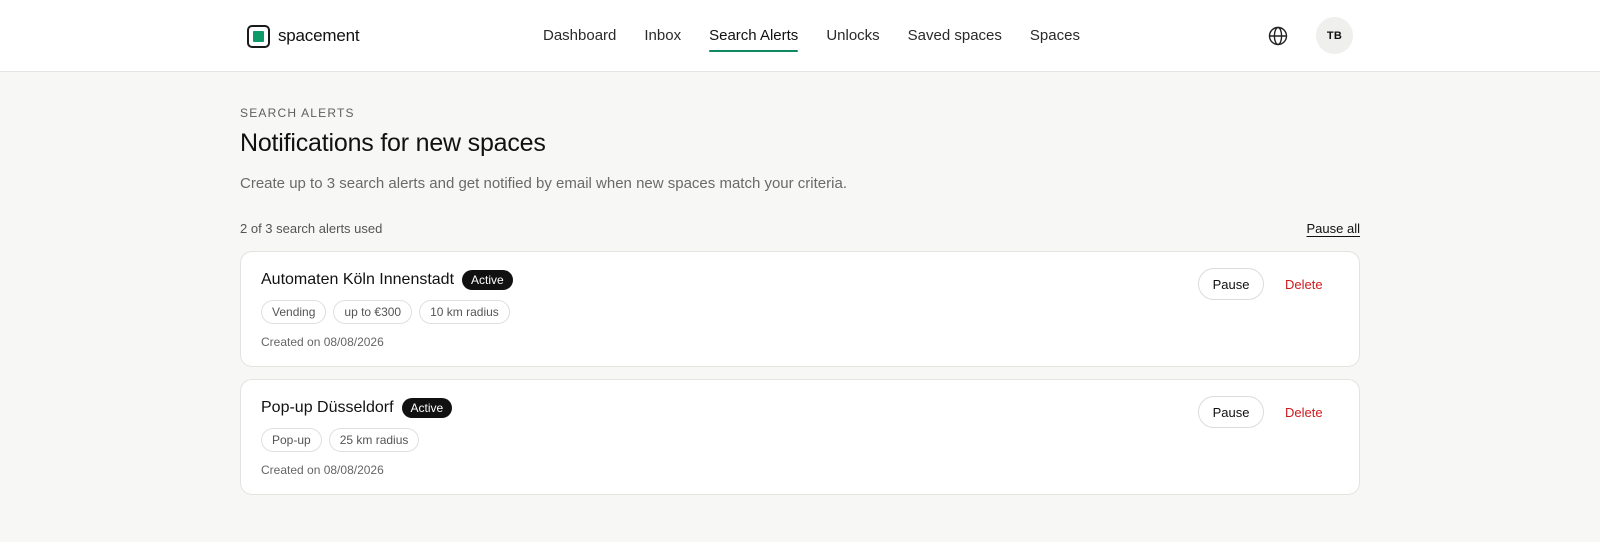 This screenshot has height=542, width=1600. What do you see at coordinates (662, 36) in the screenshot?
I see `nav-inbox: Inbox` at bounding box center [662, 36].